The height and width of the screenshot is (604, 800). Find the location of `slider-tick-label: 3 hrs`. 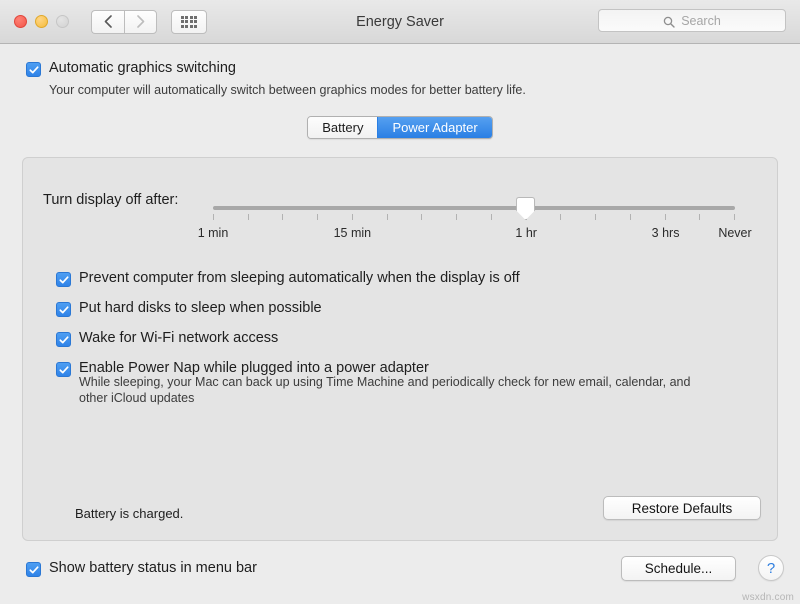

slider-tick-label: 3 hrs is located at coordinates (665, 233).